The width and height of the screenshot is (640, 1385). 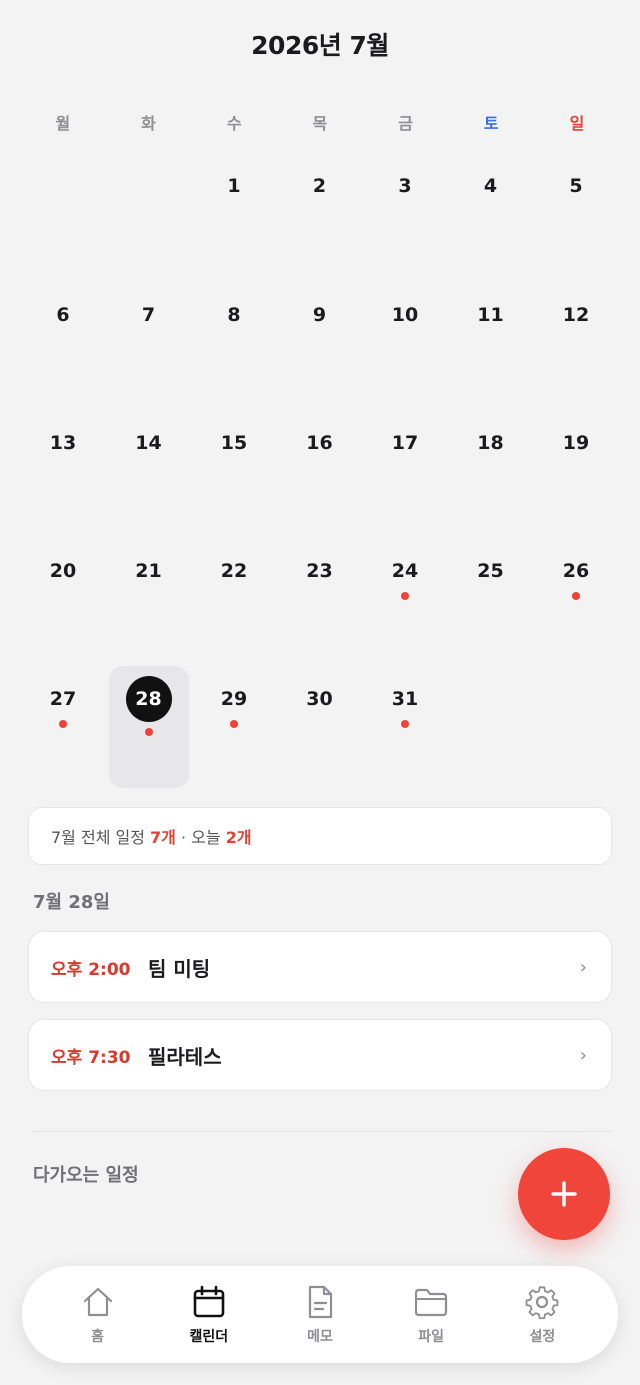 I want to click on calendar-day: 11, so click(x=491, y=363).